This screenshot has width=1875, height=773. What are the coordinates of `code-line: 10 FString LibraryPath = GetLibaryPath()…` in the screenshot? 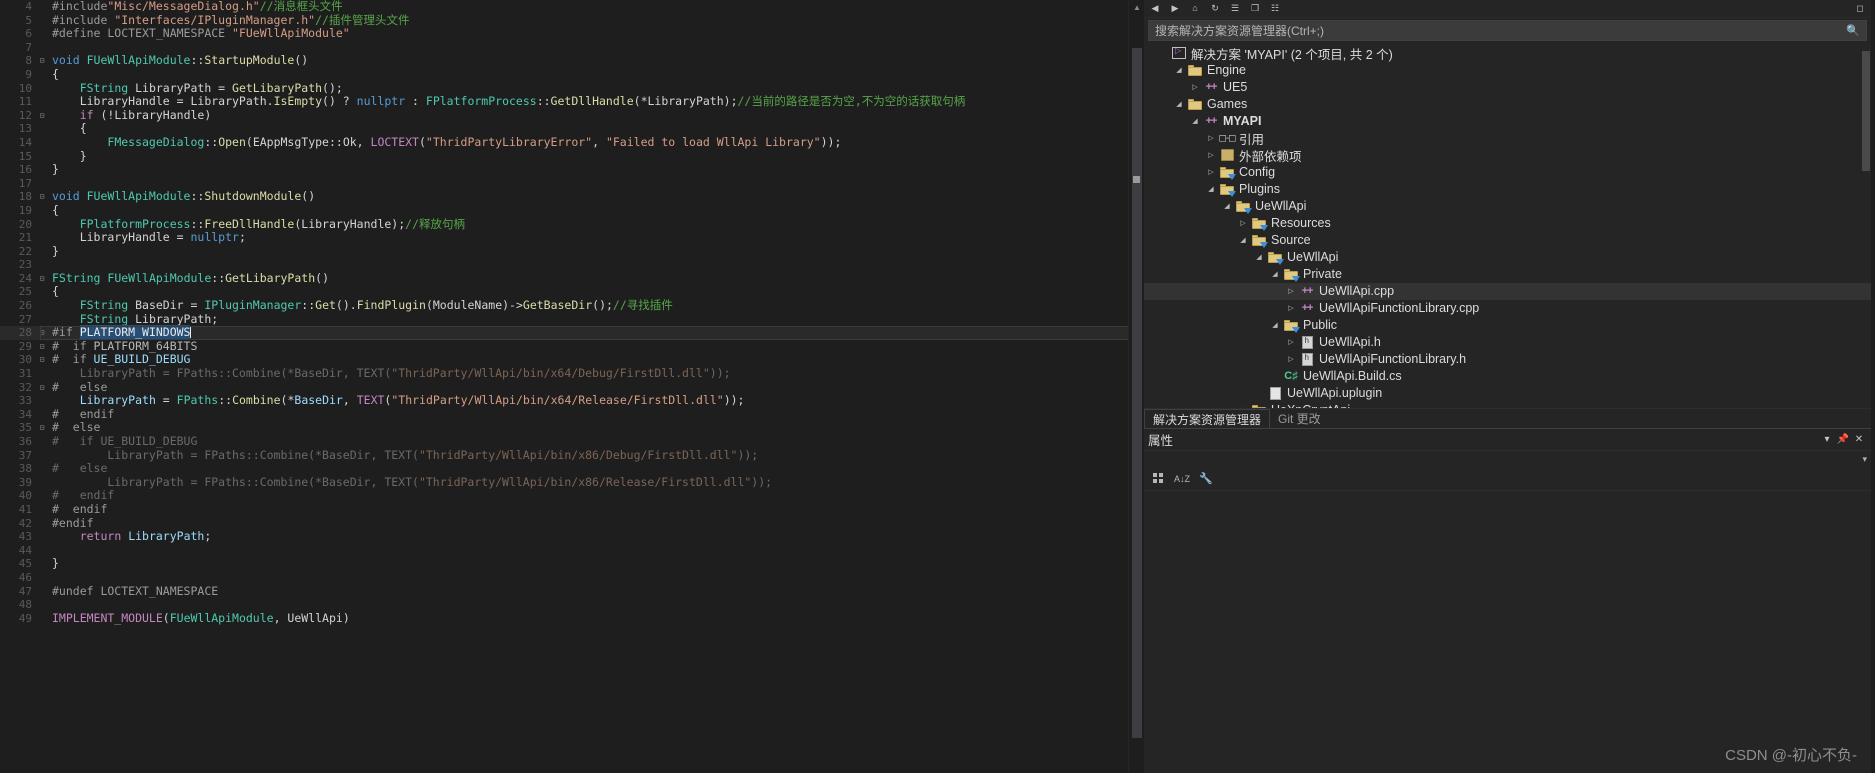 It's located at (572, 88).